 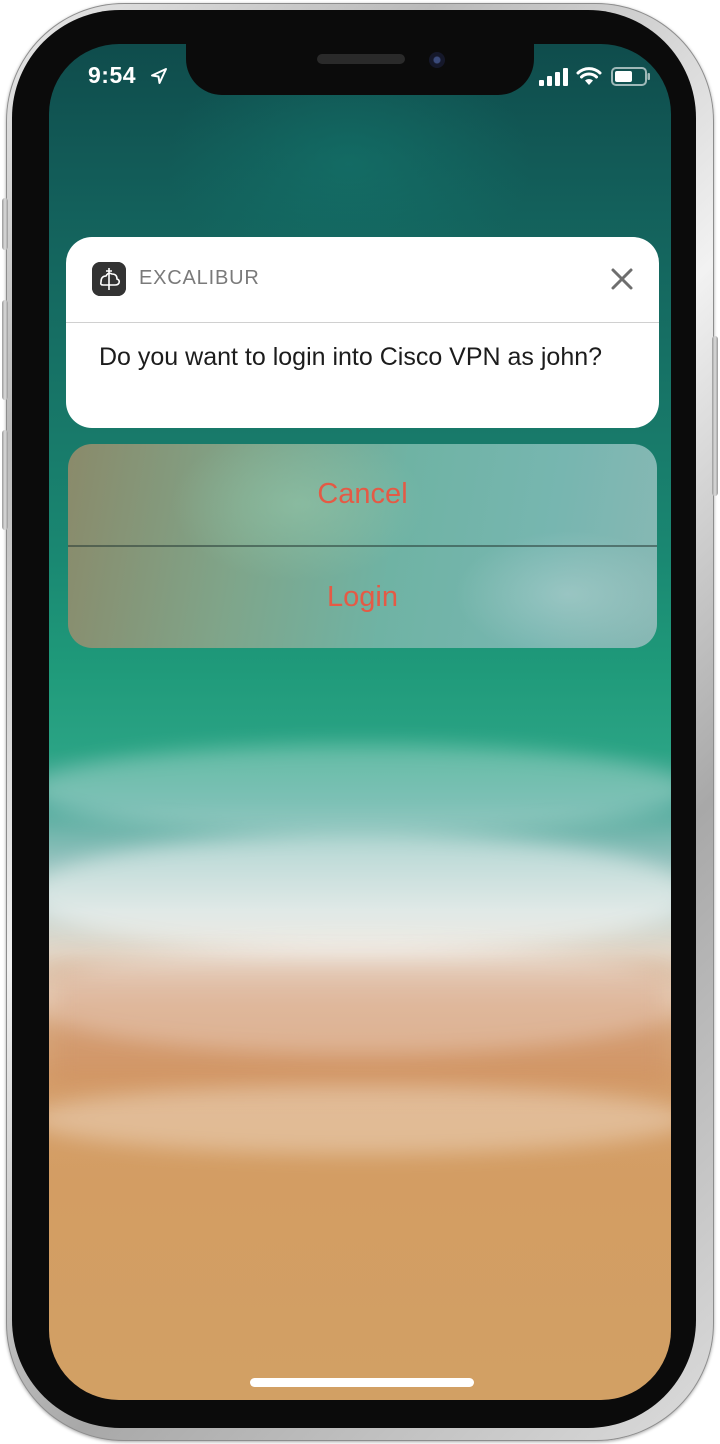 I want to click on status-time: 9:54, so click(x=112, y=75).